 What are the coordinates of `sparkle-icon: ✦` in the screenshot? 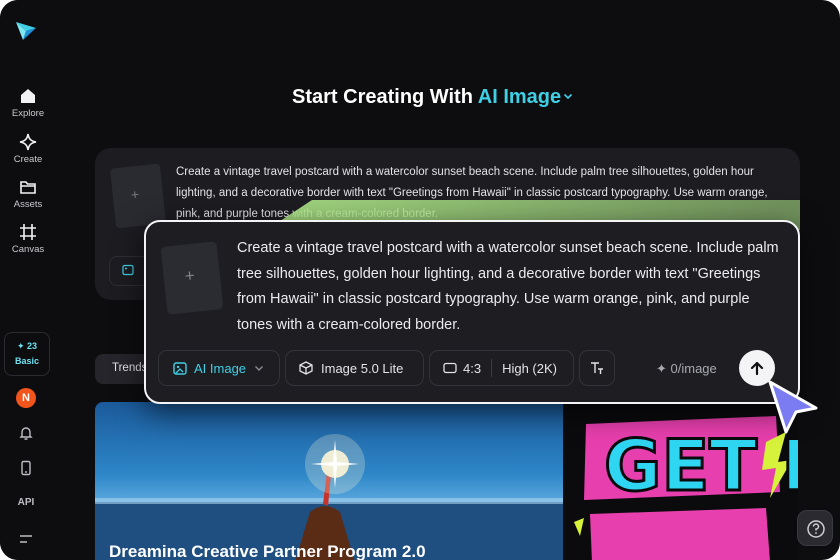 It's located at (663, 368).